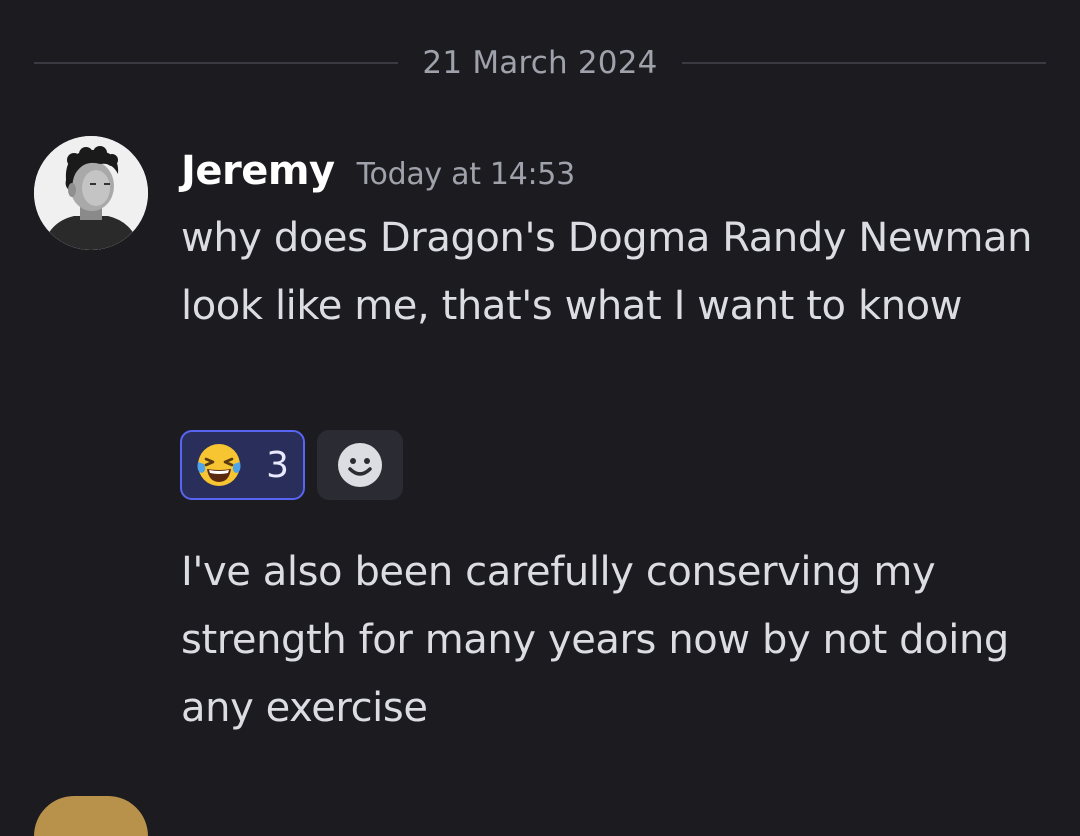  What do you see at coordinates (277, 465) in the screenshot?
I see `reaction-count: 3` at bounding box center [277, 465].